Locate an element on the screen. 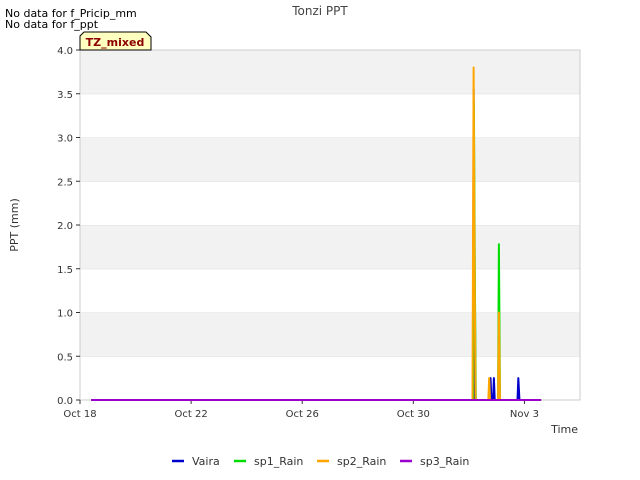  y-tick-label: 4.0 is located at coordinates (65, 51).